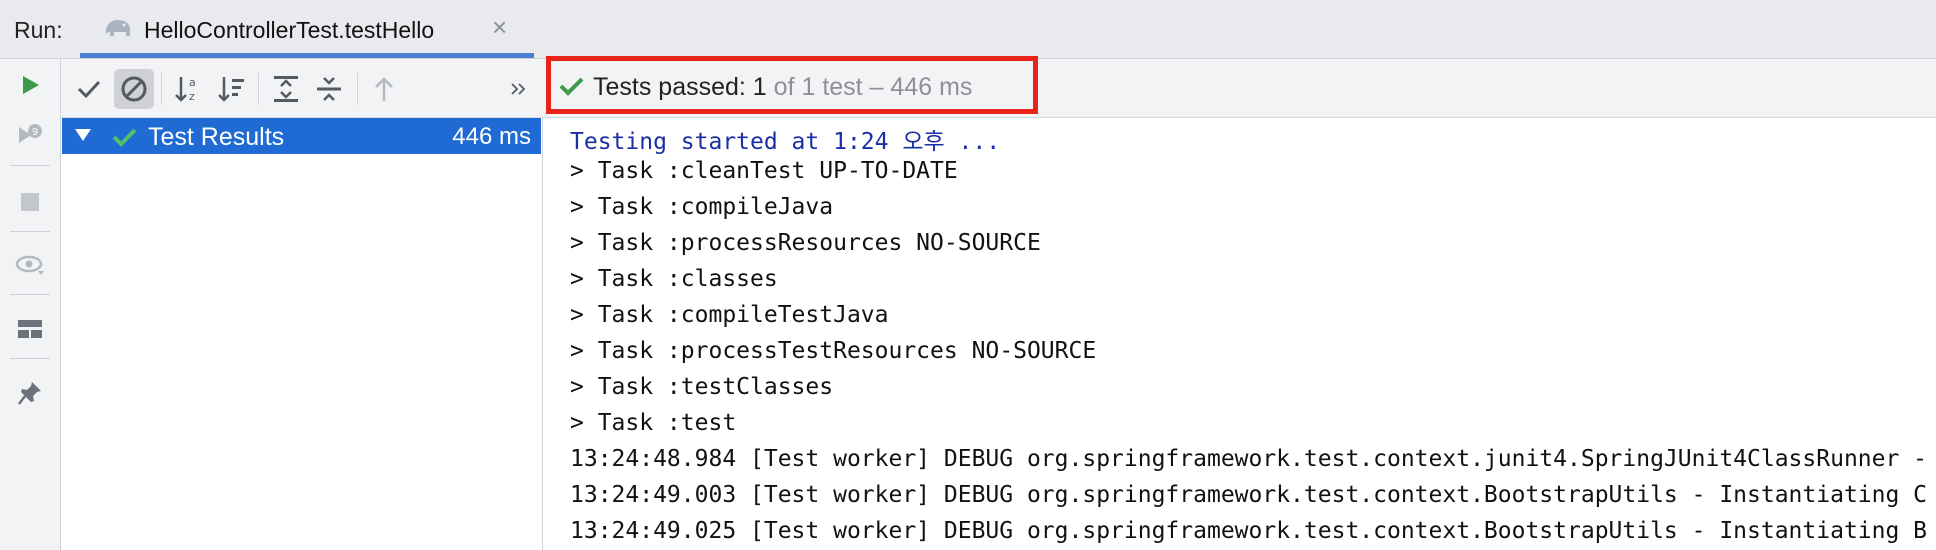 The width and height of the screenshot is (1936, 550). What do you see at coordinates (231, 89) in the screenshot?
I see `sort-duration-icon` at bounding box center [231, 89].